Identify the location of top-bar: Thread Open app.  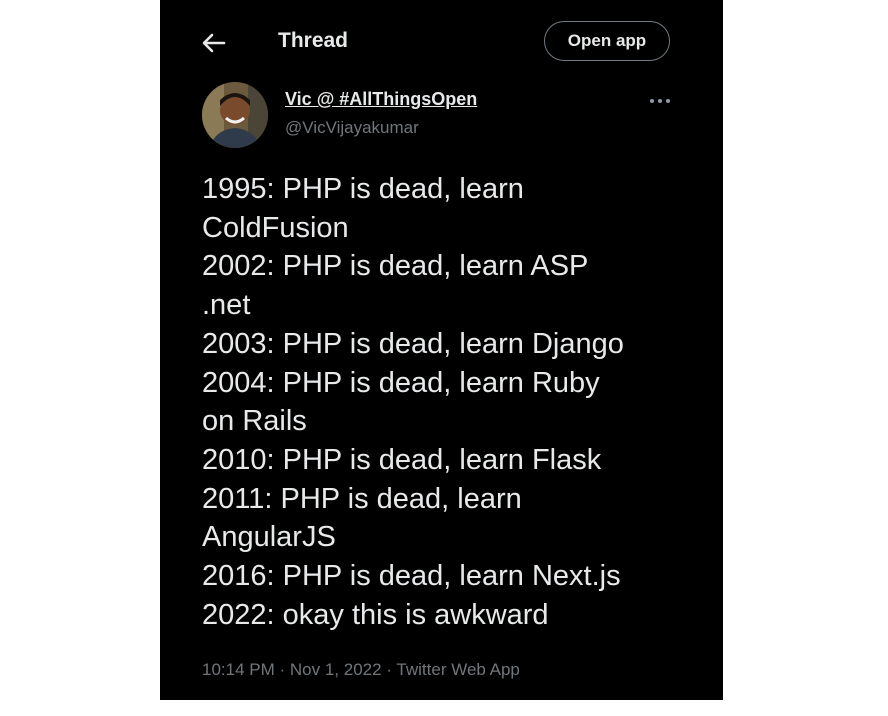
(441, 42).